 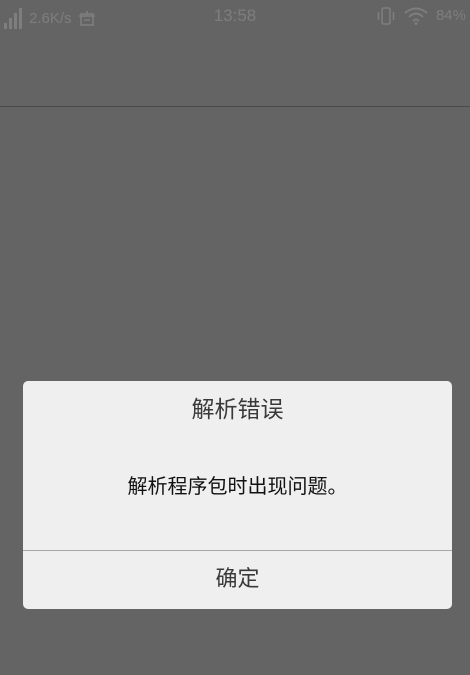 What do you see at coordinates (416, 16) in the screenshot?
I see `wifi-icon` at bounding box center [416, 16].